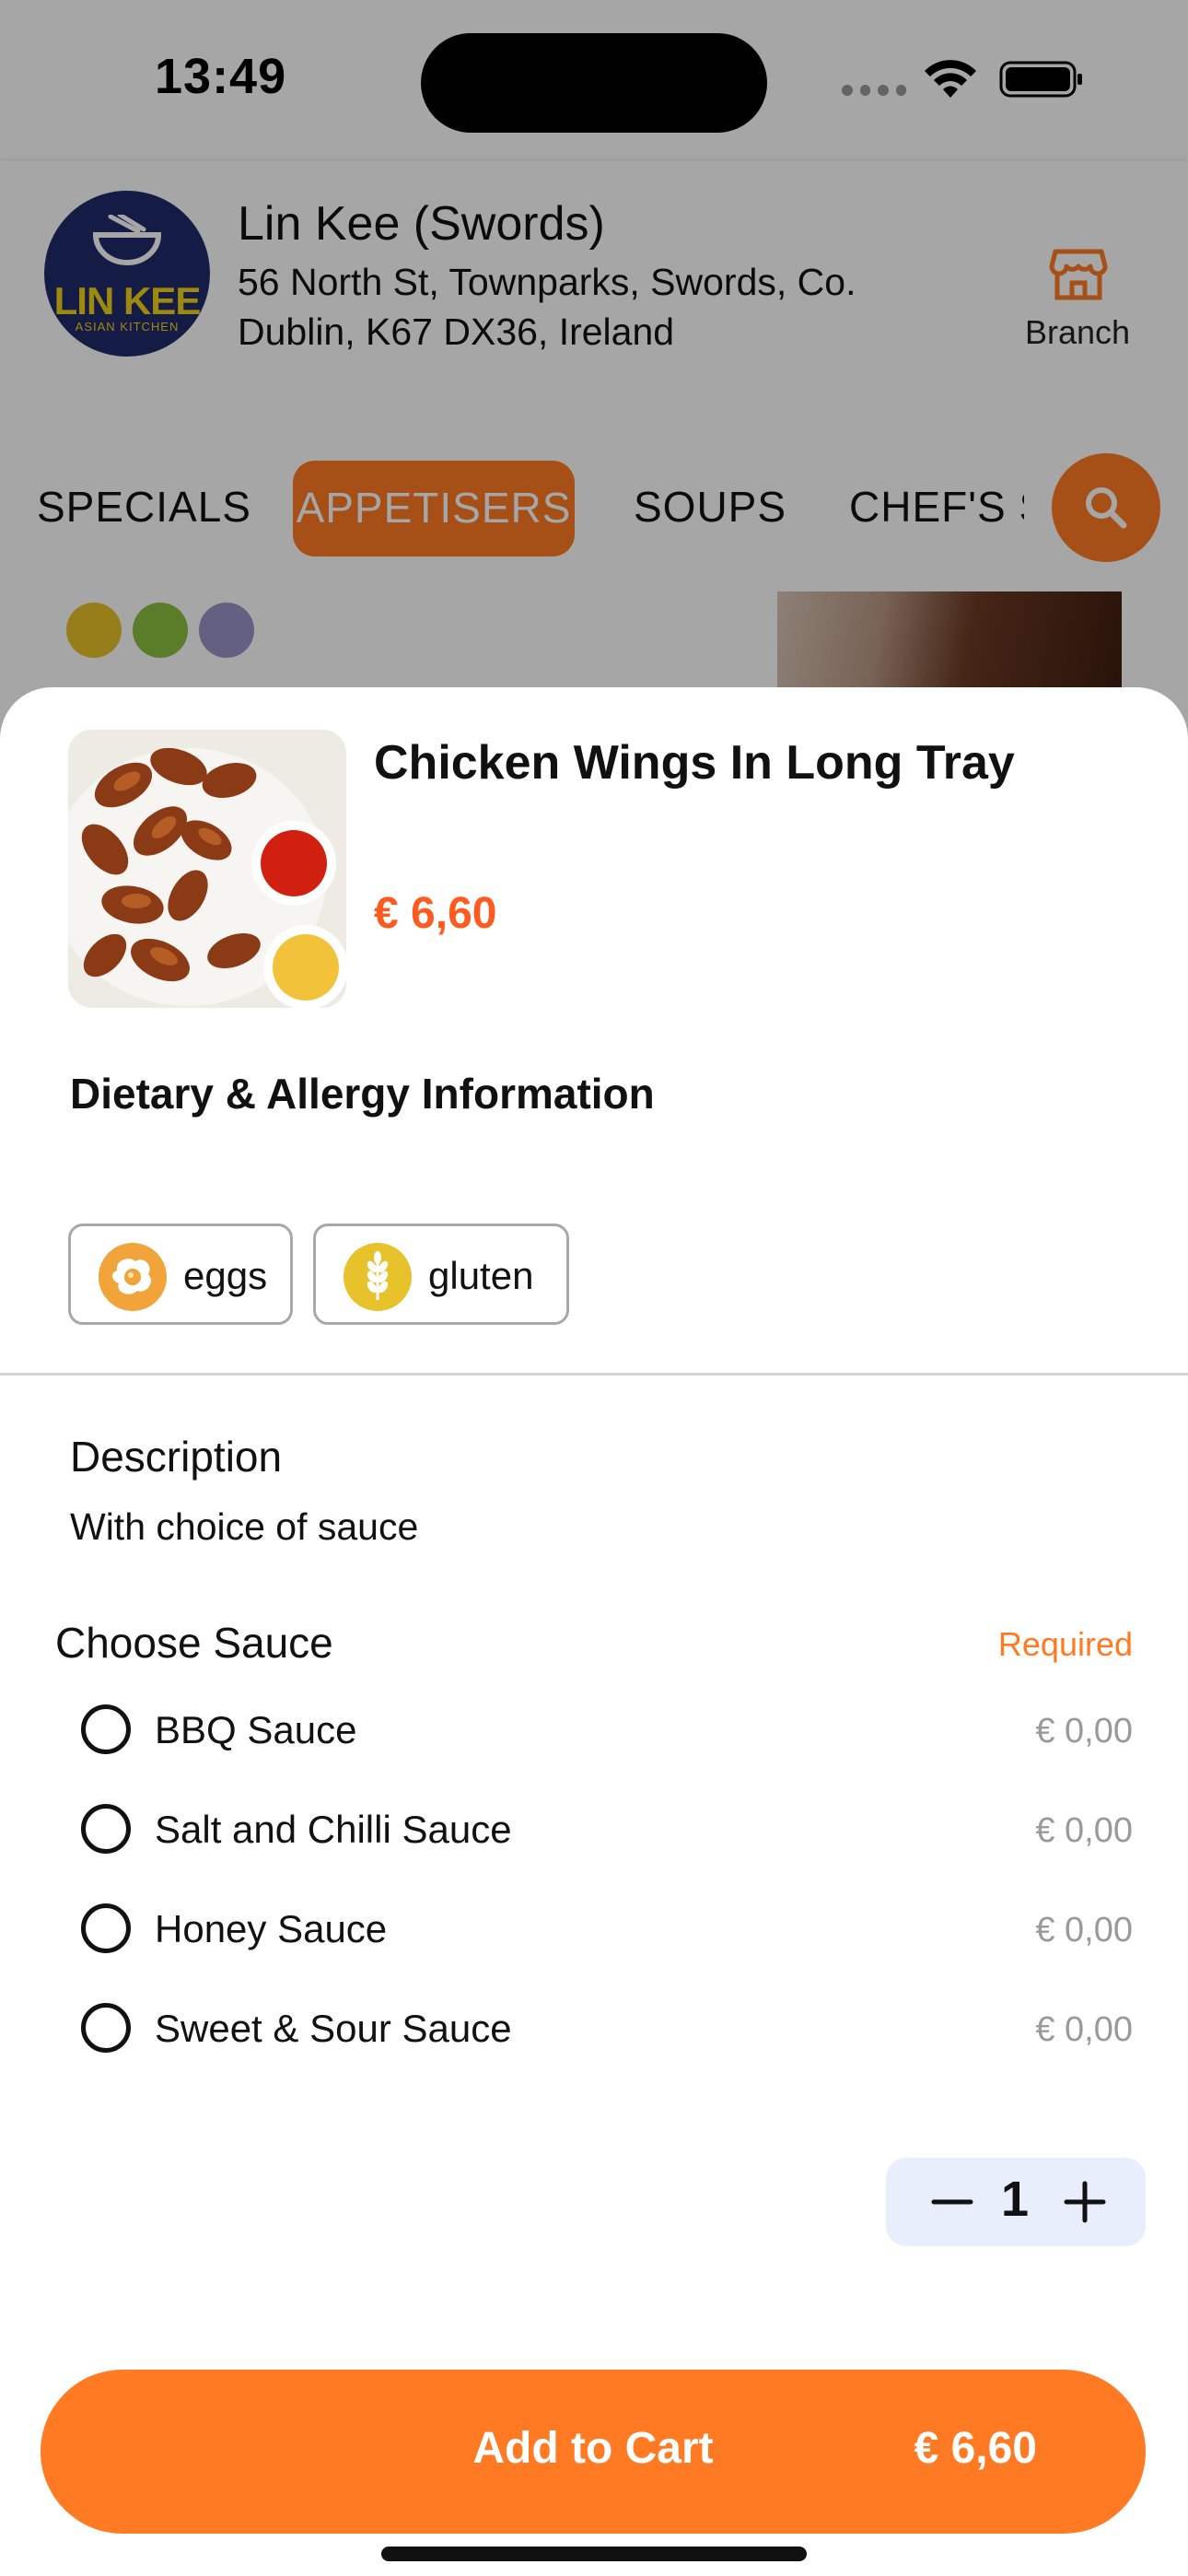 The image size is (1188, 2576). I want to click on item-price: € 6,60, so click(435, 913).